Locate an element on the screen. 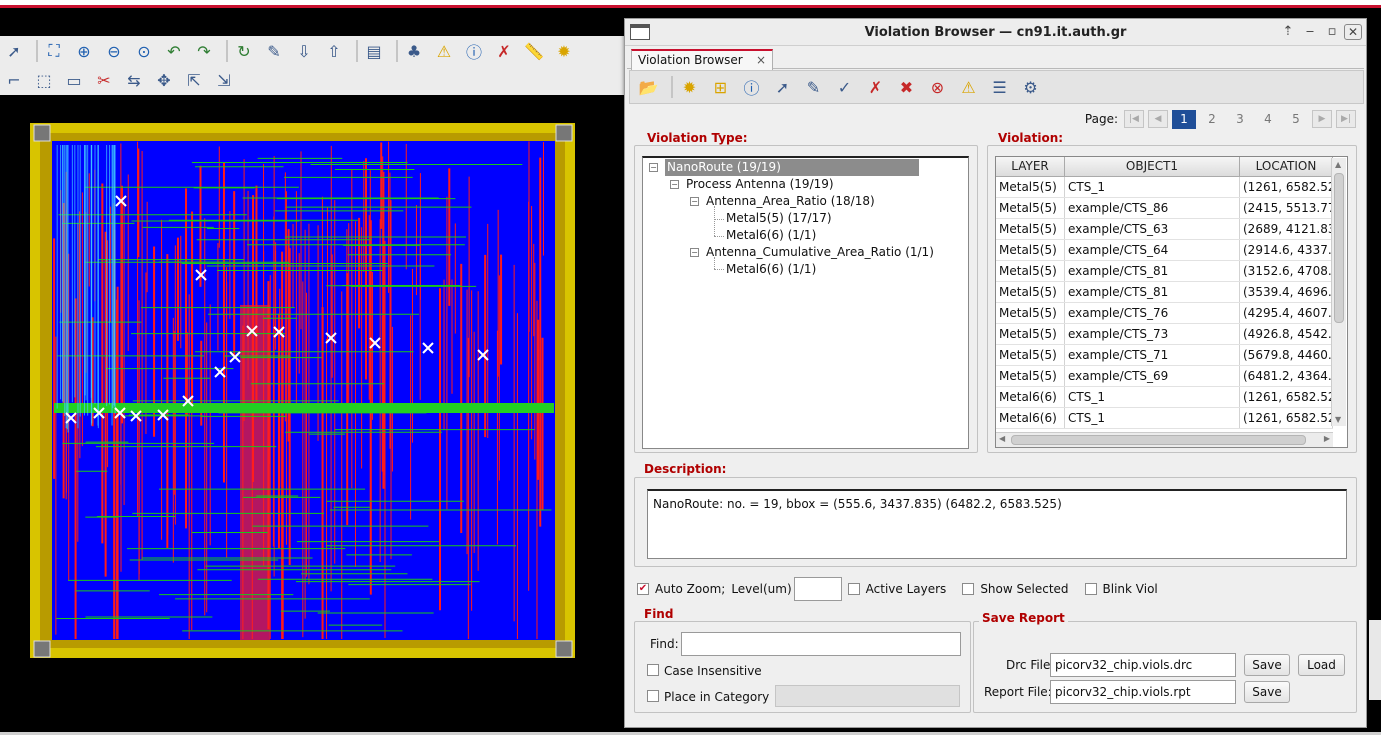 This screenshot has width=1381, height=735. drc-file-input: picorv32_chip.viols.drc is located at coordinates (1143, 665).